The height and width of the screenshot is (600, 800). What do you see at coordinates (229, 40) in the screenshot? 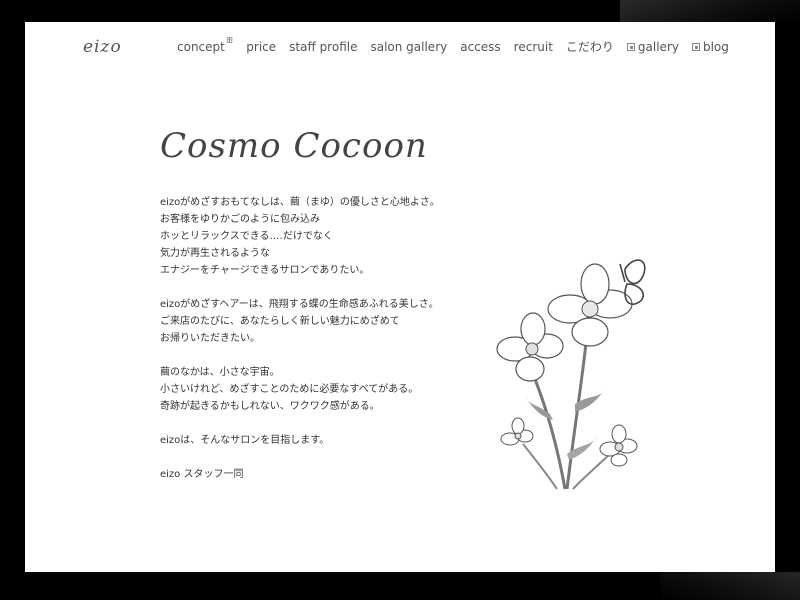
I see `butterfly-icon: ꕥ` at bounding box center [229, 40].